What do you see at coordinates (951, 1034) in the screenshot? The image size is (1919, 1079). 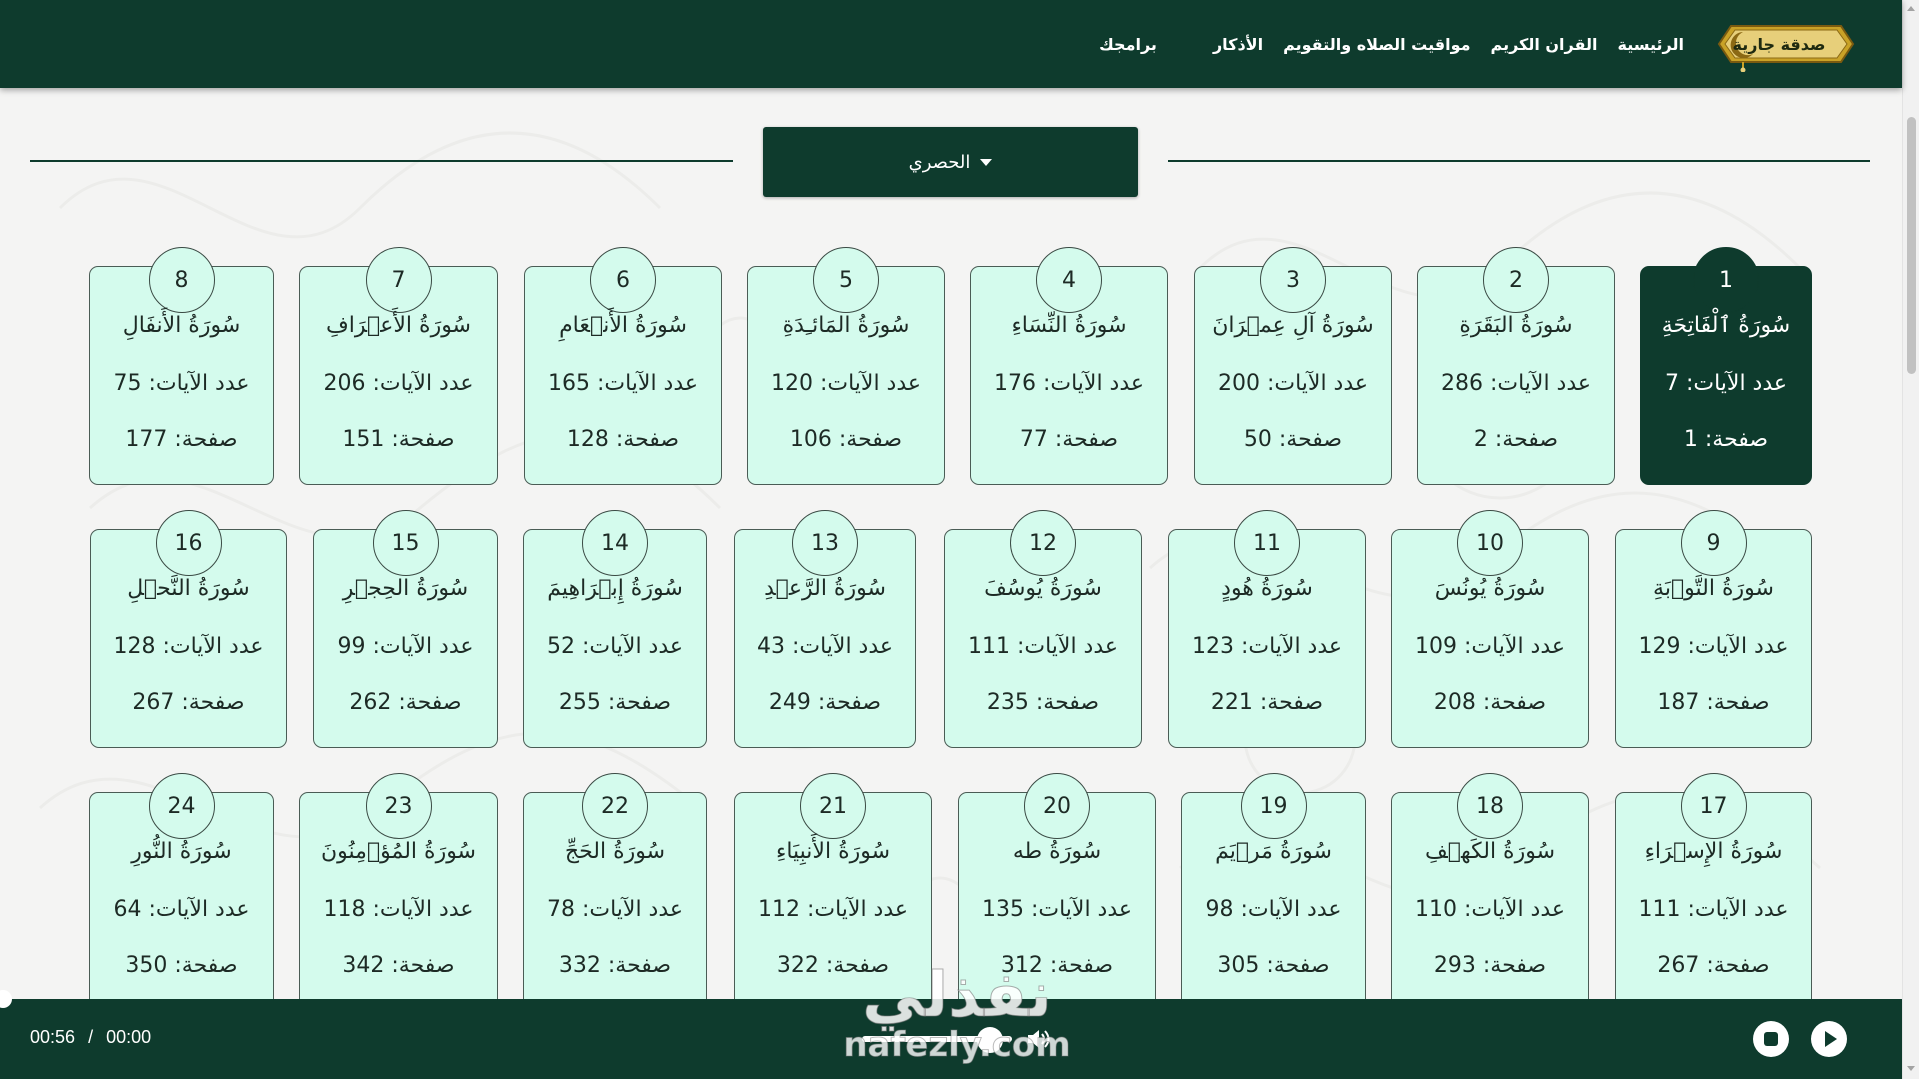 I see `audio-player: 00:56 / 00:00` at bounding box center [951, 1034].